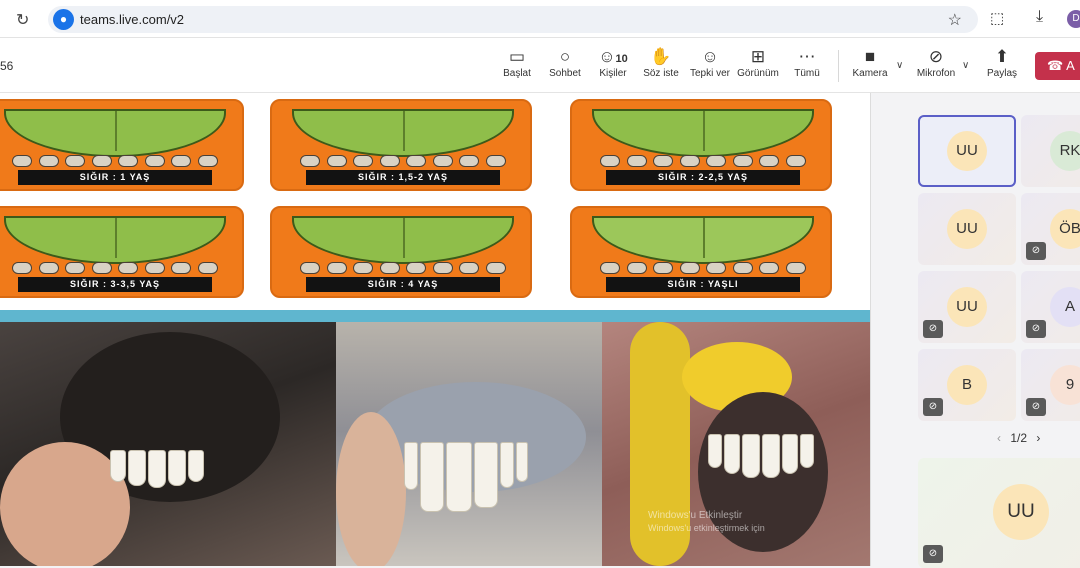 The width and height of the screenshot is (1080, 568). What do you see at coordinates (371, 489) in the screenshot?
I see `hand-shape` at bounding box center [371, 489].